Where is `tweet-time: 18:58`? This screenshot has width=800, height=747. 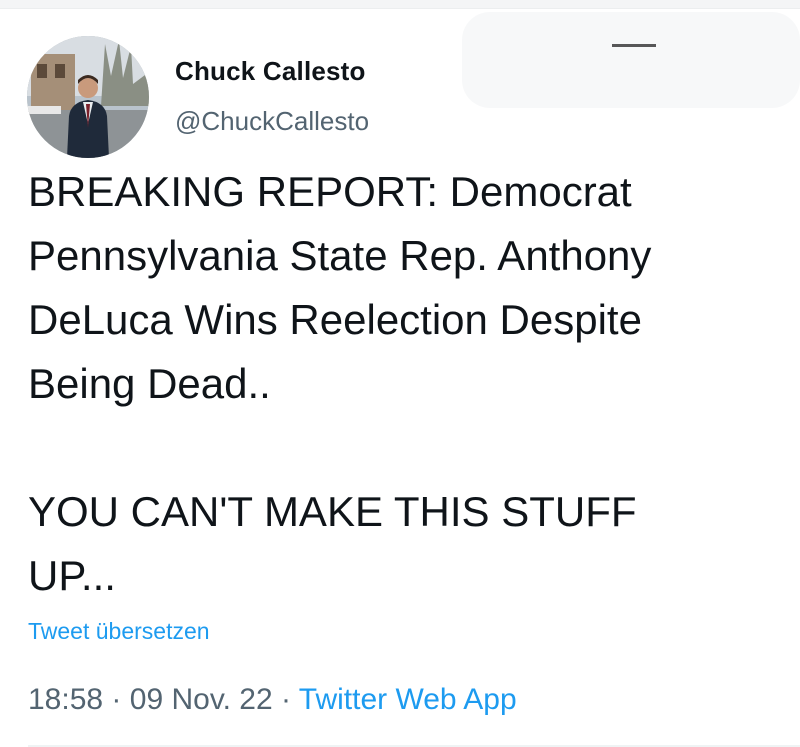
tweet-time: 18:58 is located at coordinates (65, 699).